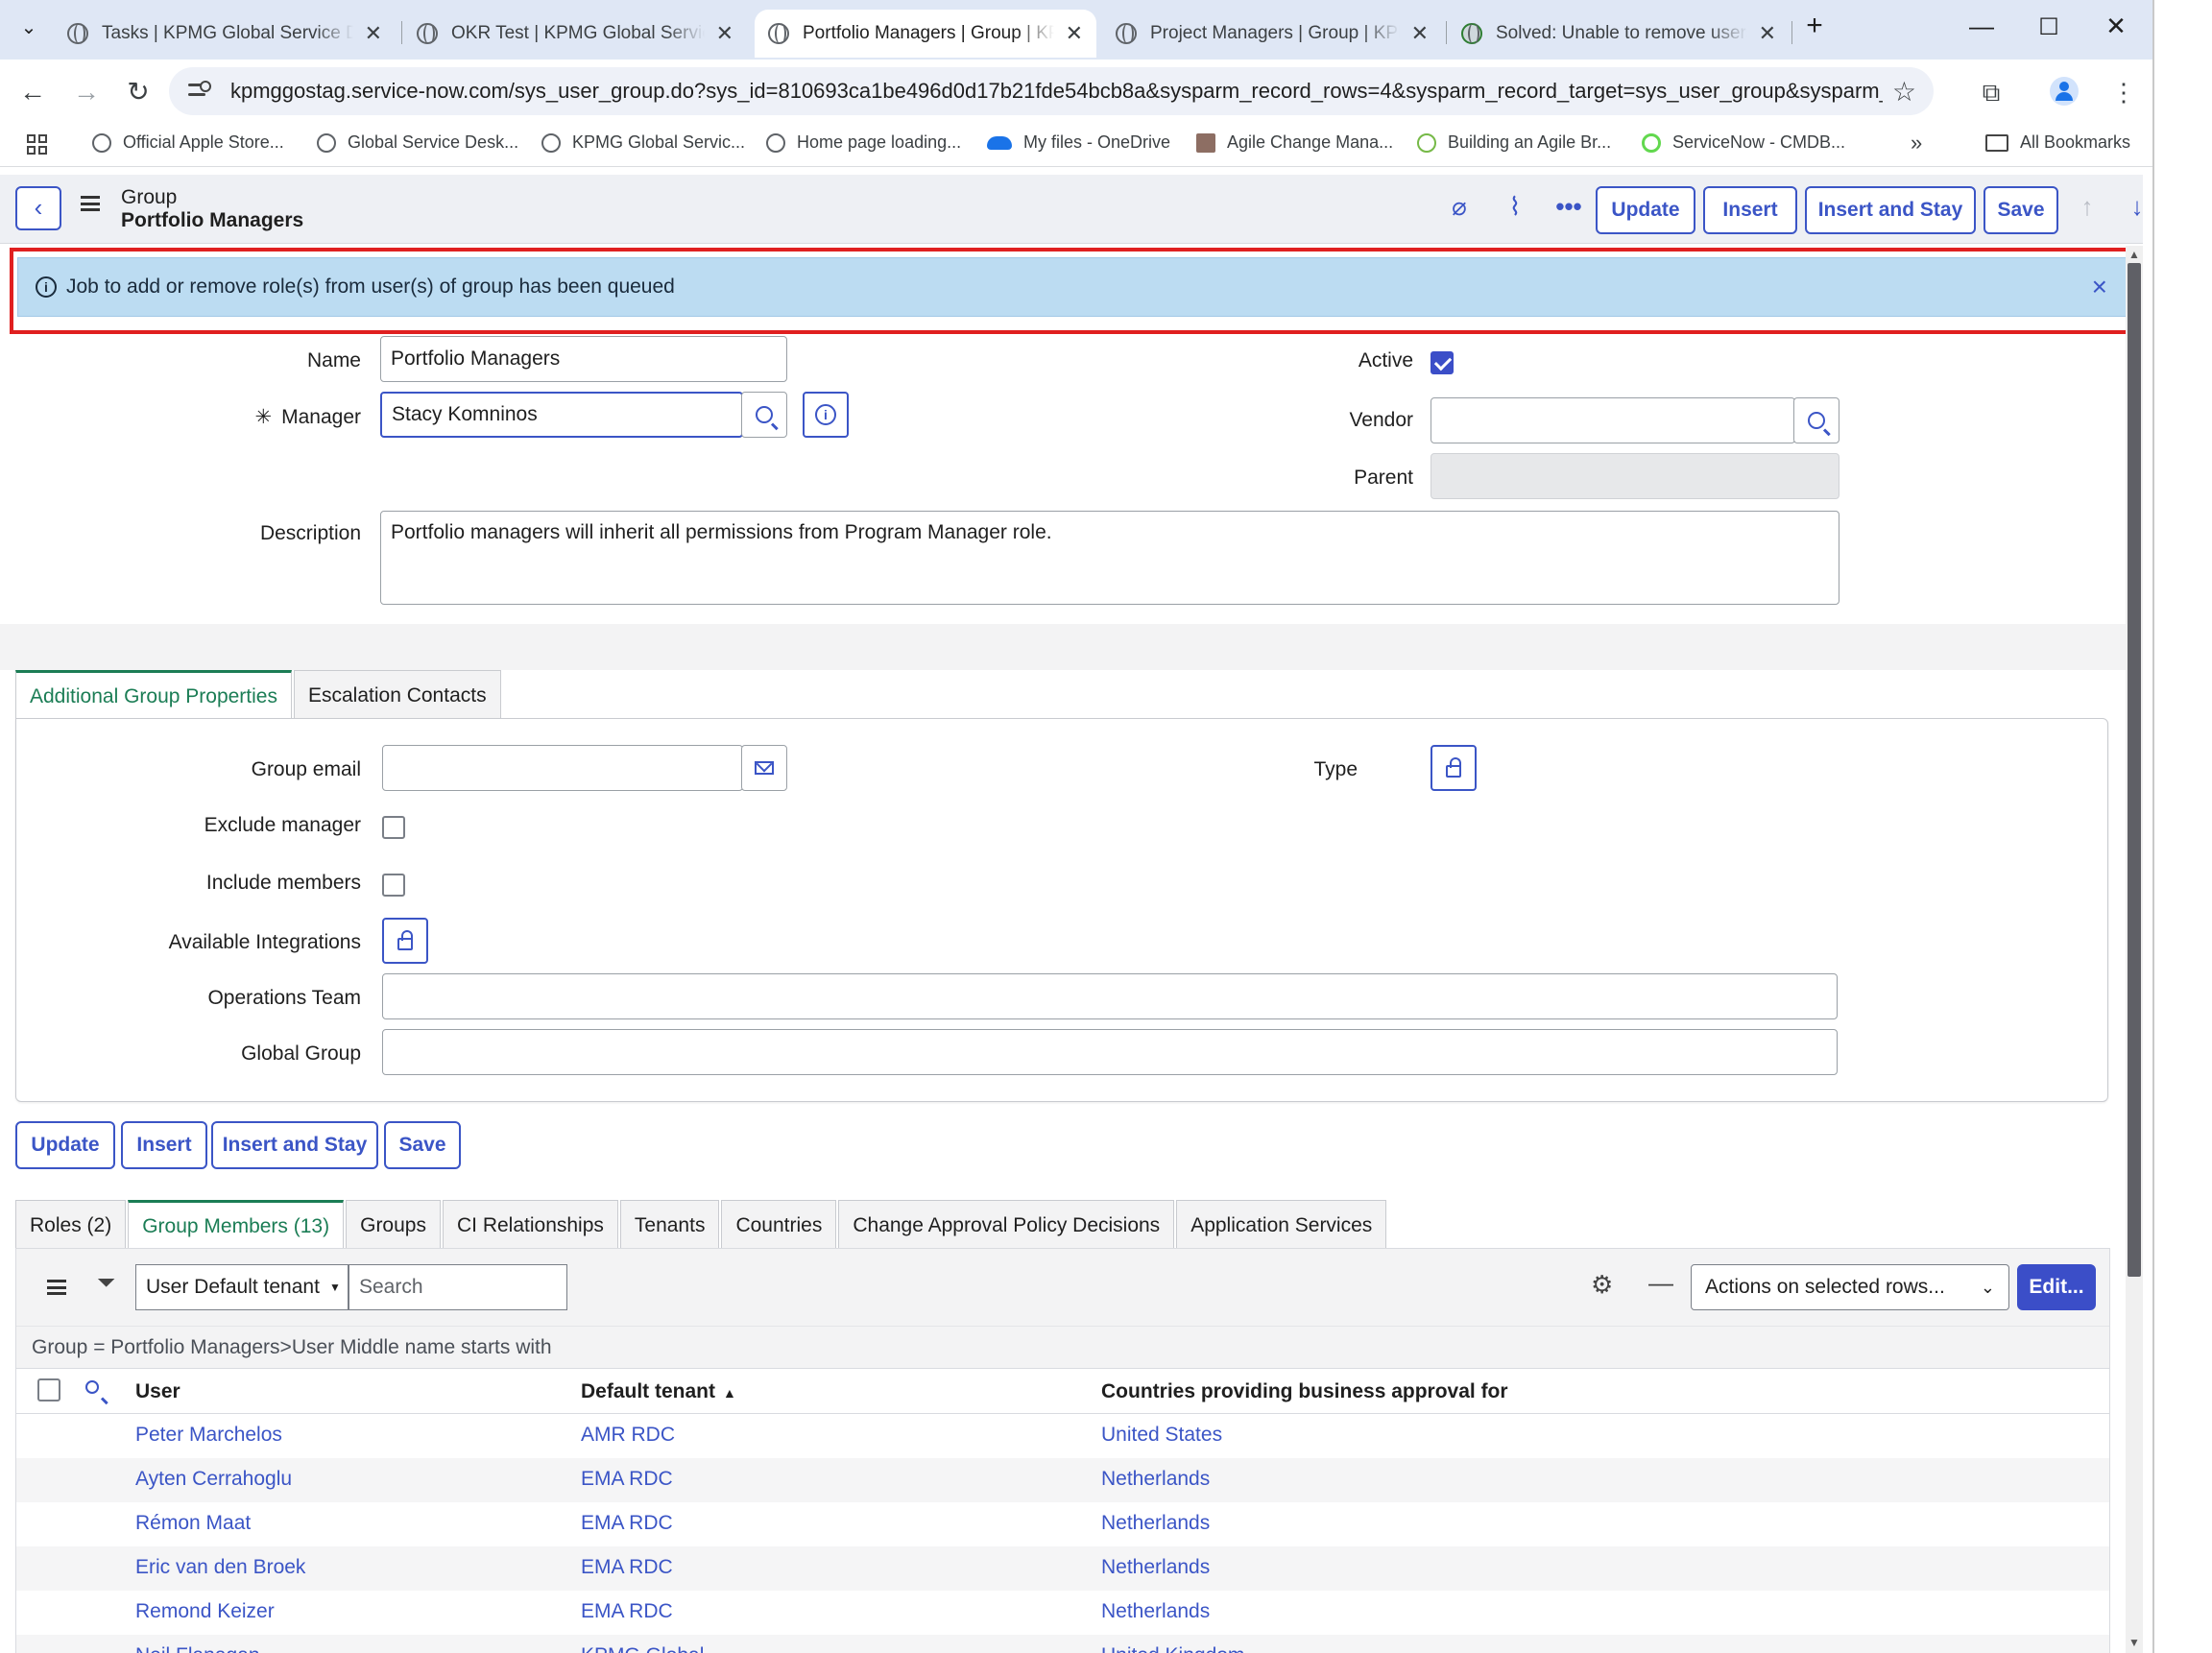  Describe the element at coordinates (1281, 1225) in the screenshot. I see `tab-application-services: Application Services` at that location.